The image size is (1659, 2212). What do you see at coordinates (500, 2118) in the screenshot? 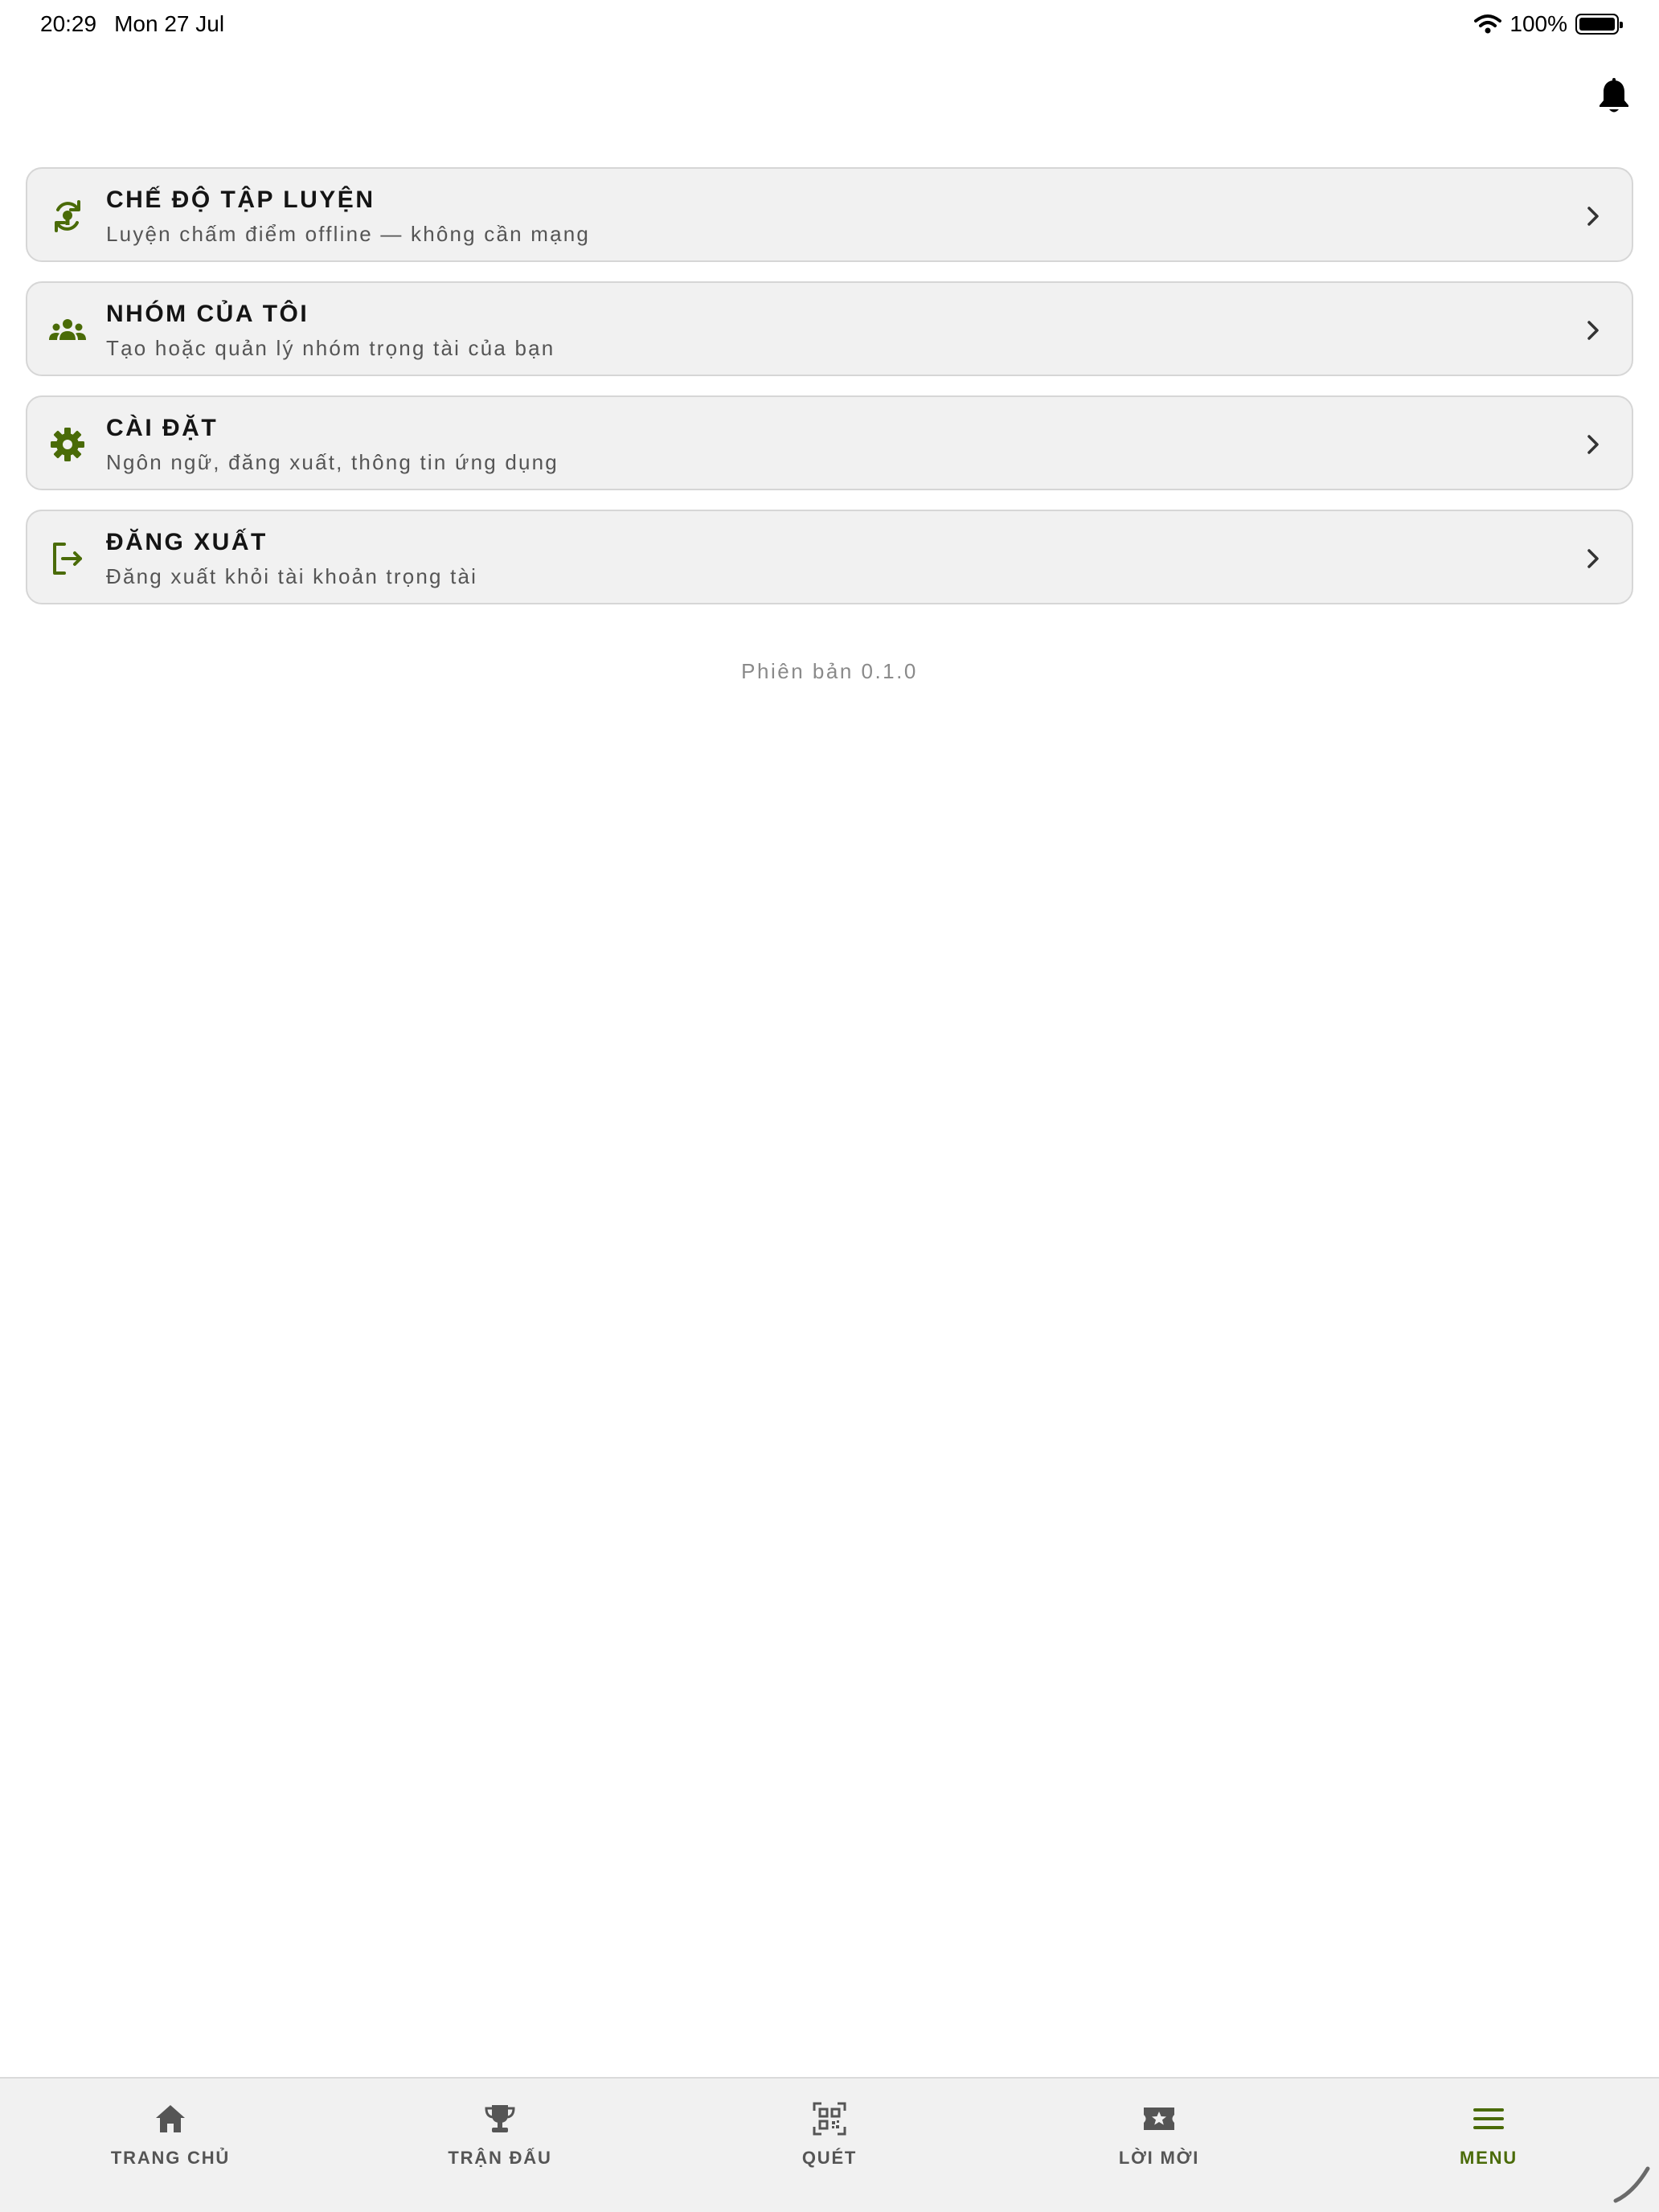
I see `trophy-icon` at bounding box center [500, 2118].